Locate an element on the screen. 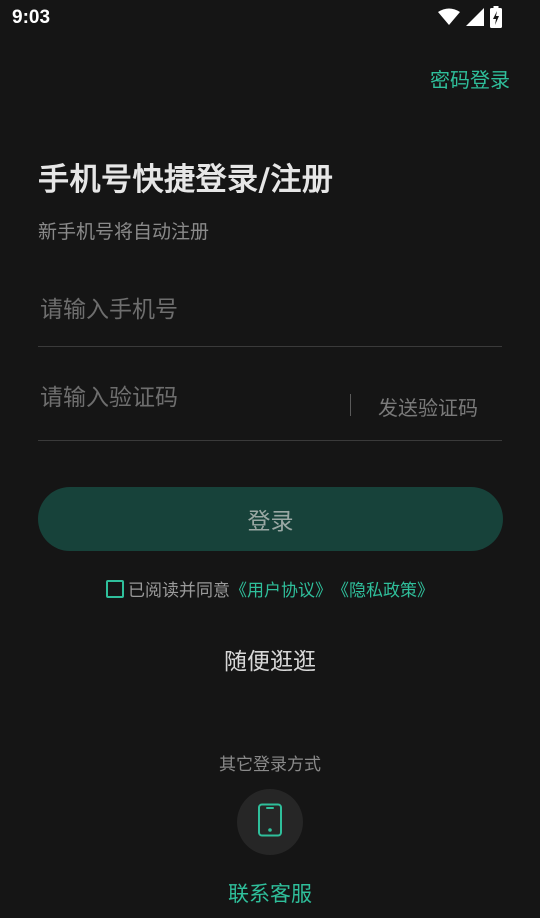  user-agreement-link: 《用户协议》 is located at coordinates (281, 588).